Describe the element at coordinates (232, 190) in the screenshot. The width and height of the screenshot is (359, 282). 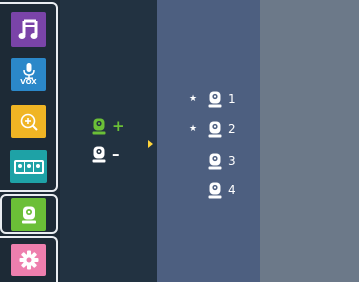
I see `camera-number: 4` at that location.